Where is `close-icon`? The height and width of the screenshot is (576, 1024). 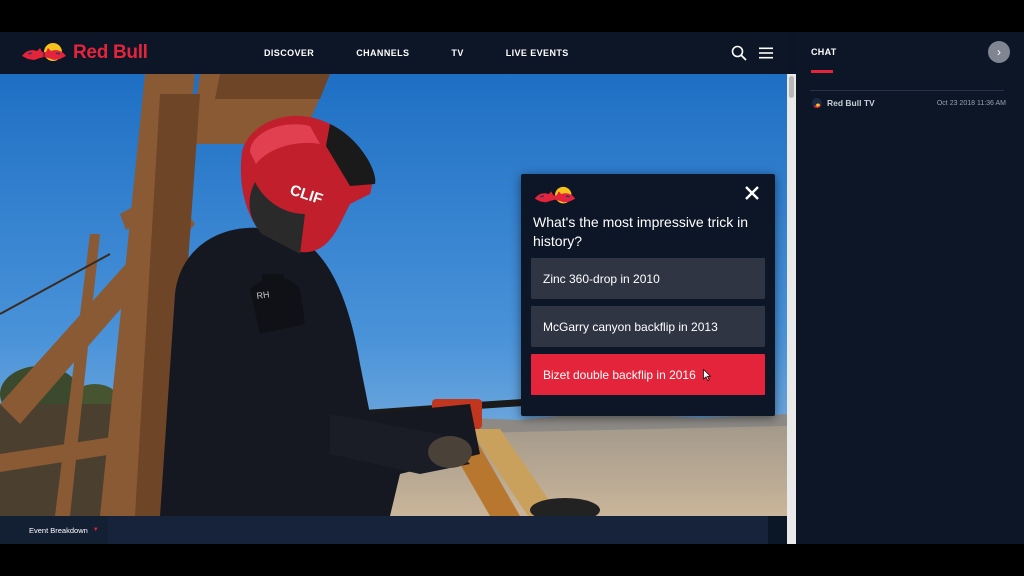 close-icon is located at coordinates (752, 193).